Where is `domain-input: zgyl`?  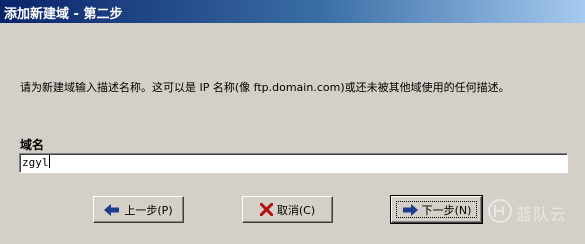 domain-input: zgyl is located at coordinates (293, 163).